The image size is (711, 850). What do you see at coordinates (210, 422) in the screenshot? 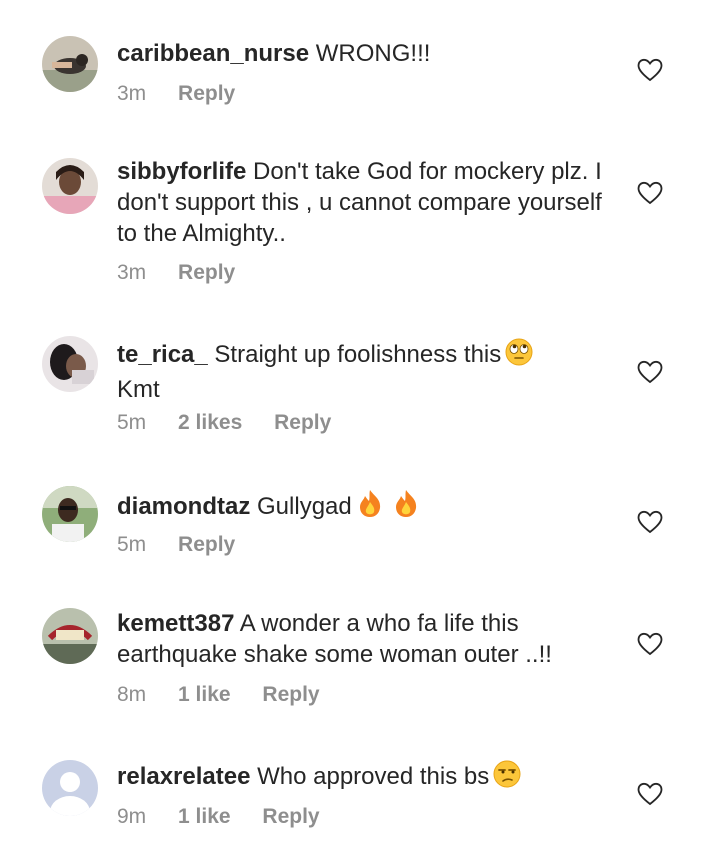
I see `likes-count: 2 likes` at bounding box center [210, 422].